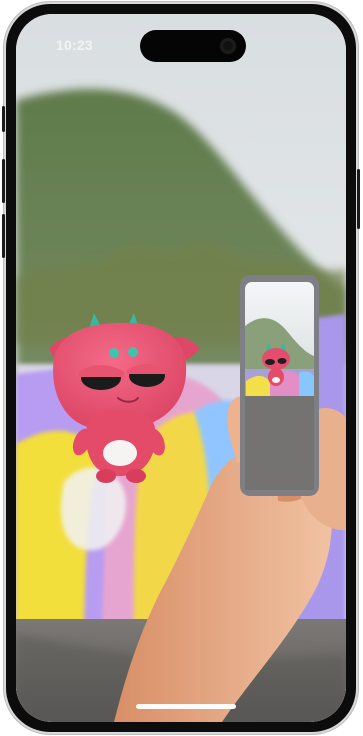 Image resolution: width=363 pixels, height=736 pixels. I want to click on held-phone-mural-yellow, so click(258, 385).